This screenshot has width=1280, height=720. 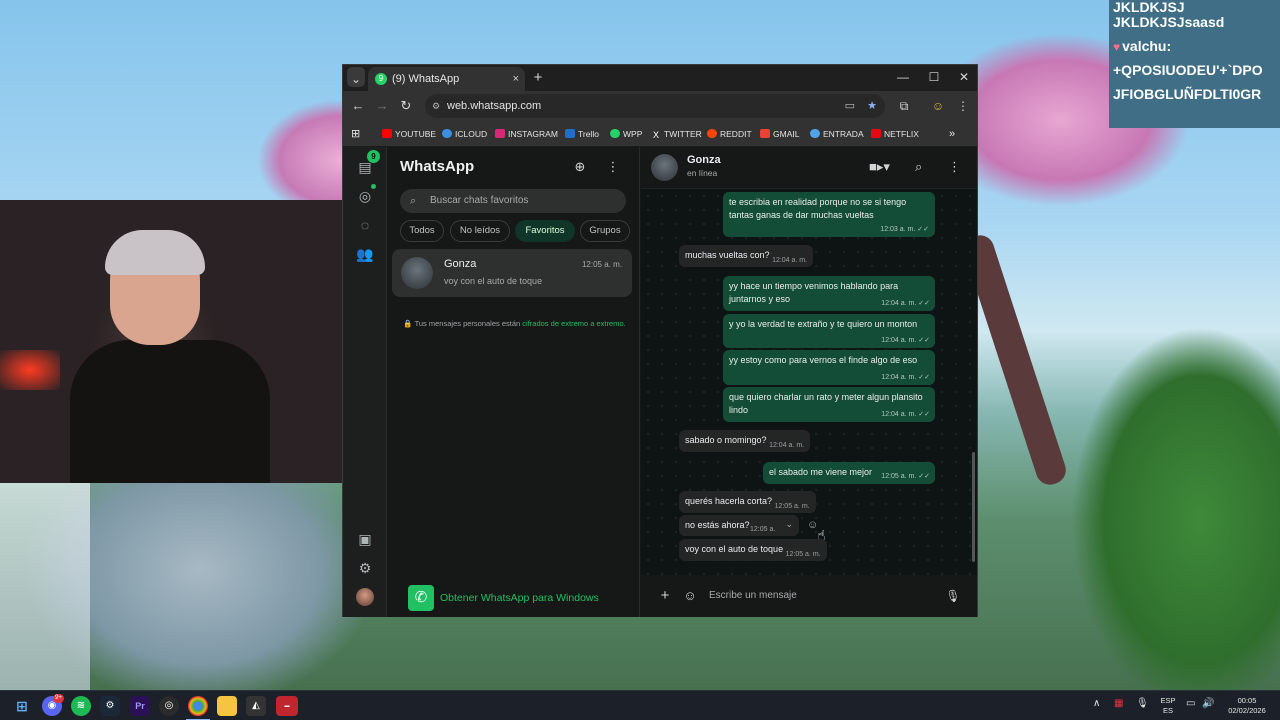 I want to click on chevron-down-icon: ⌄, so click(x=789, y=524).